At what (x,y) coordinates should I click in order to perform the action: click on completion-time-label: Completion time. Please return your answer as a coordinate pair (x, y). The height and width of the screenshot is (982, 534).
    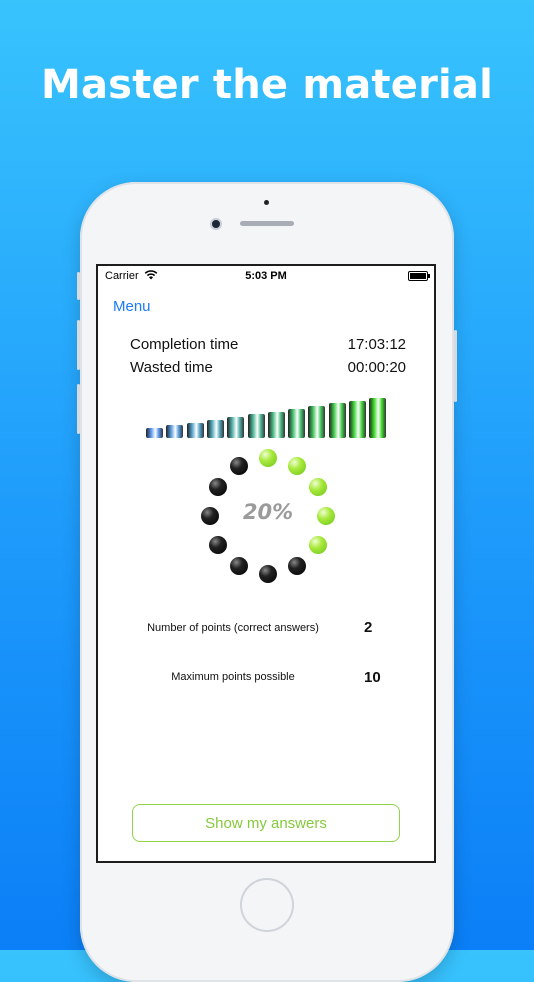
    Looking at the image, I should click on (184, 344).